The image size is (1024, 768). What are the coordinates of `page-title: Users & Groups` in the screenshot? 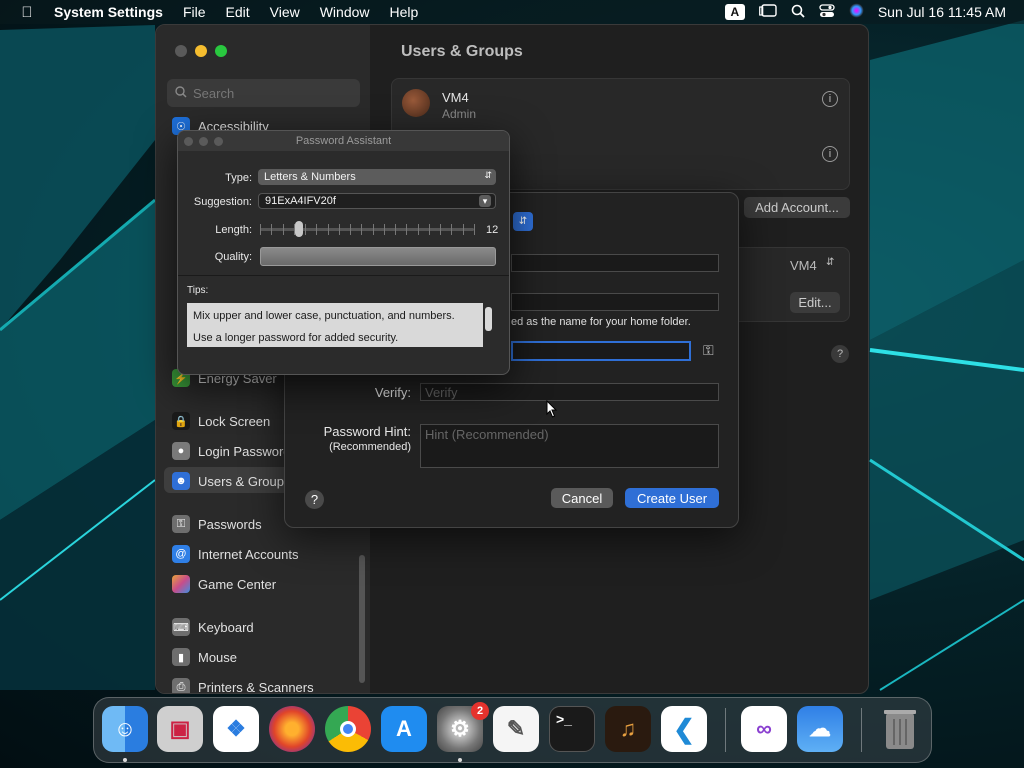 It's located at (462, 51).